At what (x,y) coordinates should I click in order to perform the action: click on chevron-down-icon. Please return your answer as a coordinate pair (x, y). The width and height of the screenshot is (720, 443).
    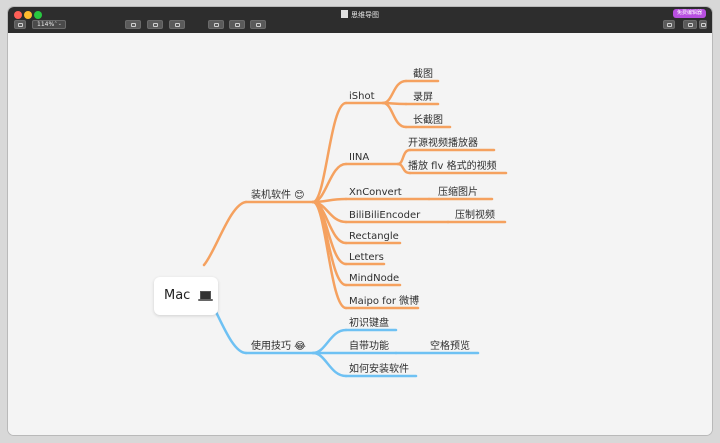
    Looking at the image, I should click on (703, 24).